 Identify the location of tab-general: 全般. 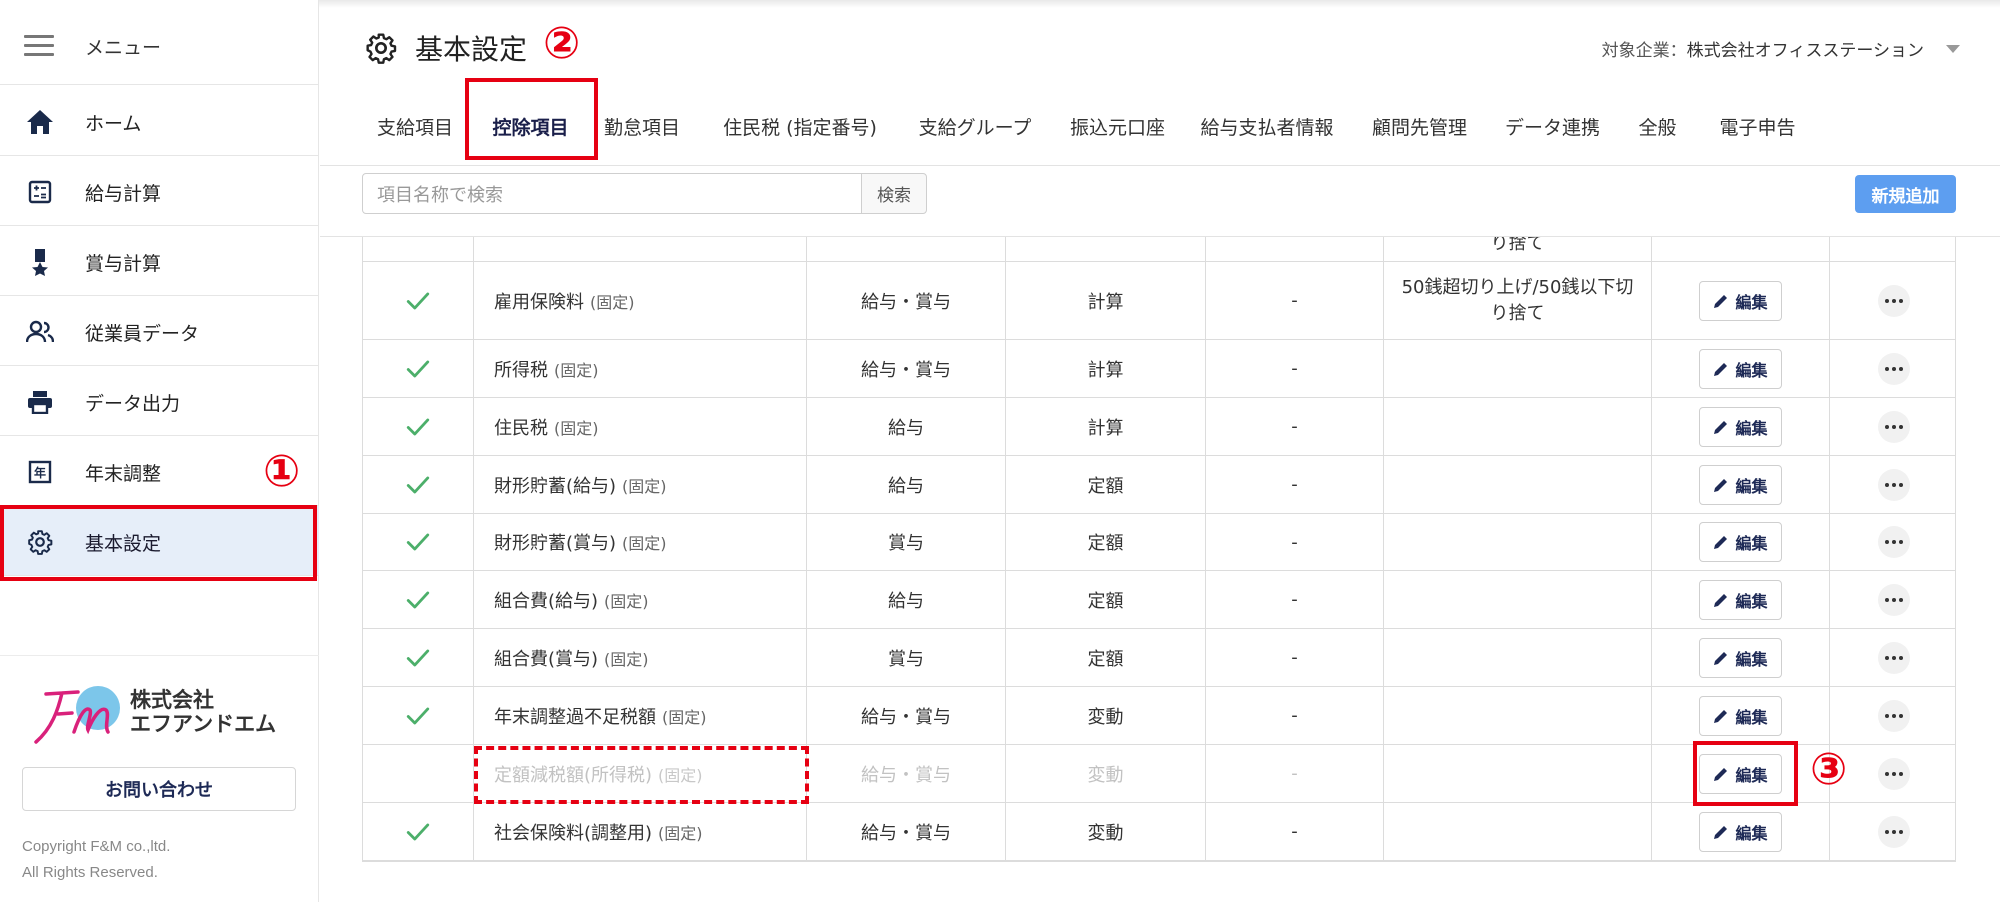
(1657, 126).